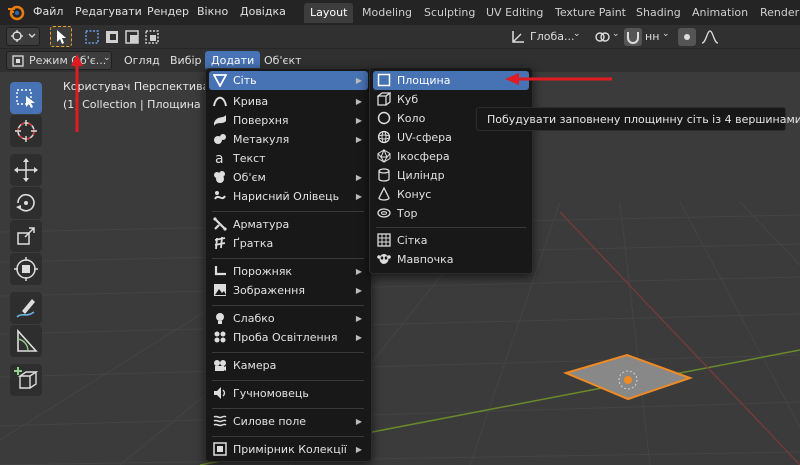  I want to click on metaball-icon, so click(220, 139).